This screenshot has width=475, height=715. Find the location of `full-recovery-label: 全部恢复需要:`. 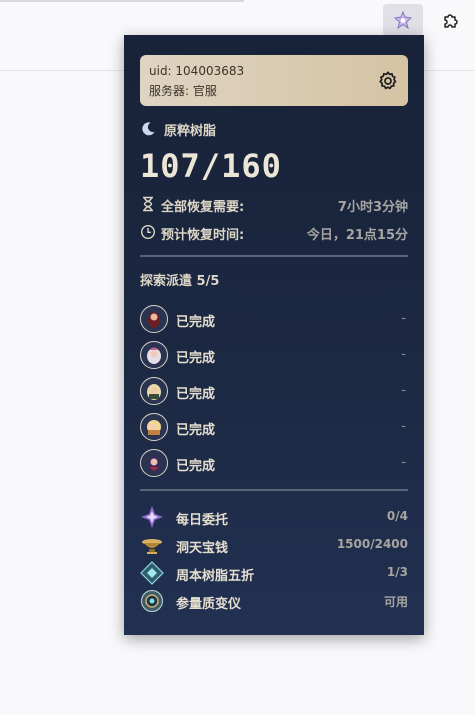

full-recovery-label: 全部恢复需要: is located at coordinates (203, 207).